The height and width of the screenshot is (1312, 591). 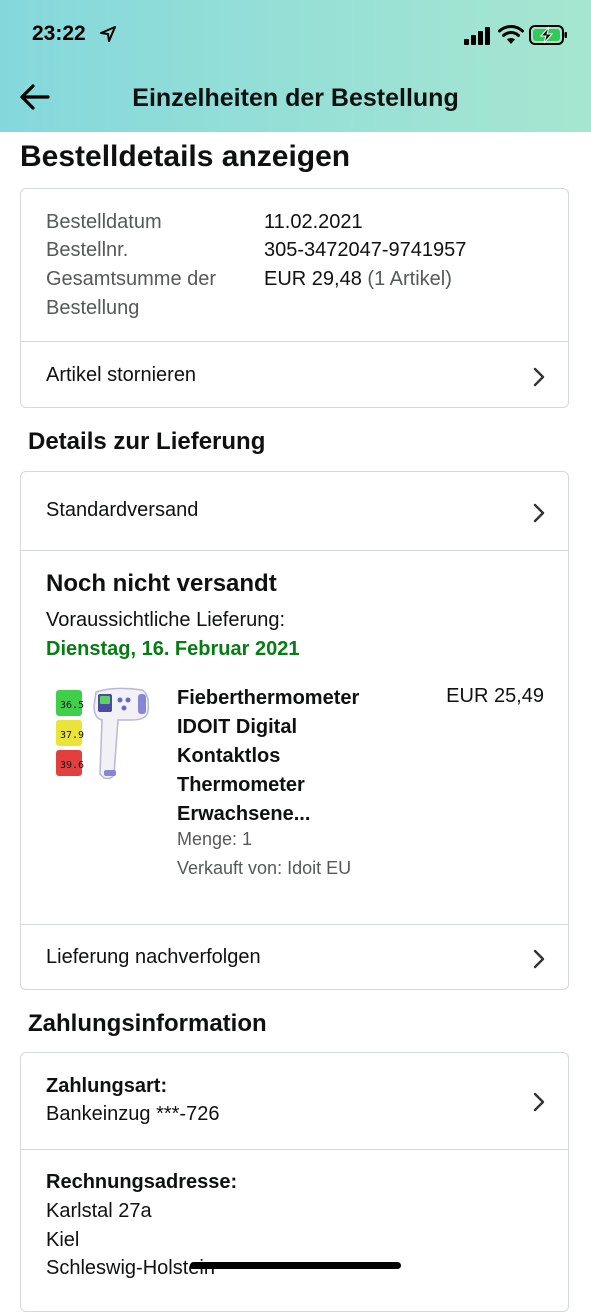 What do you see at coordinates (133, 1114) in the screenshot?
I see `payment-method-value: Bankeinzug ***-726` at bounding box center [133, 1114].